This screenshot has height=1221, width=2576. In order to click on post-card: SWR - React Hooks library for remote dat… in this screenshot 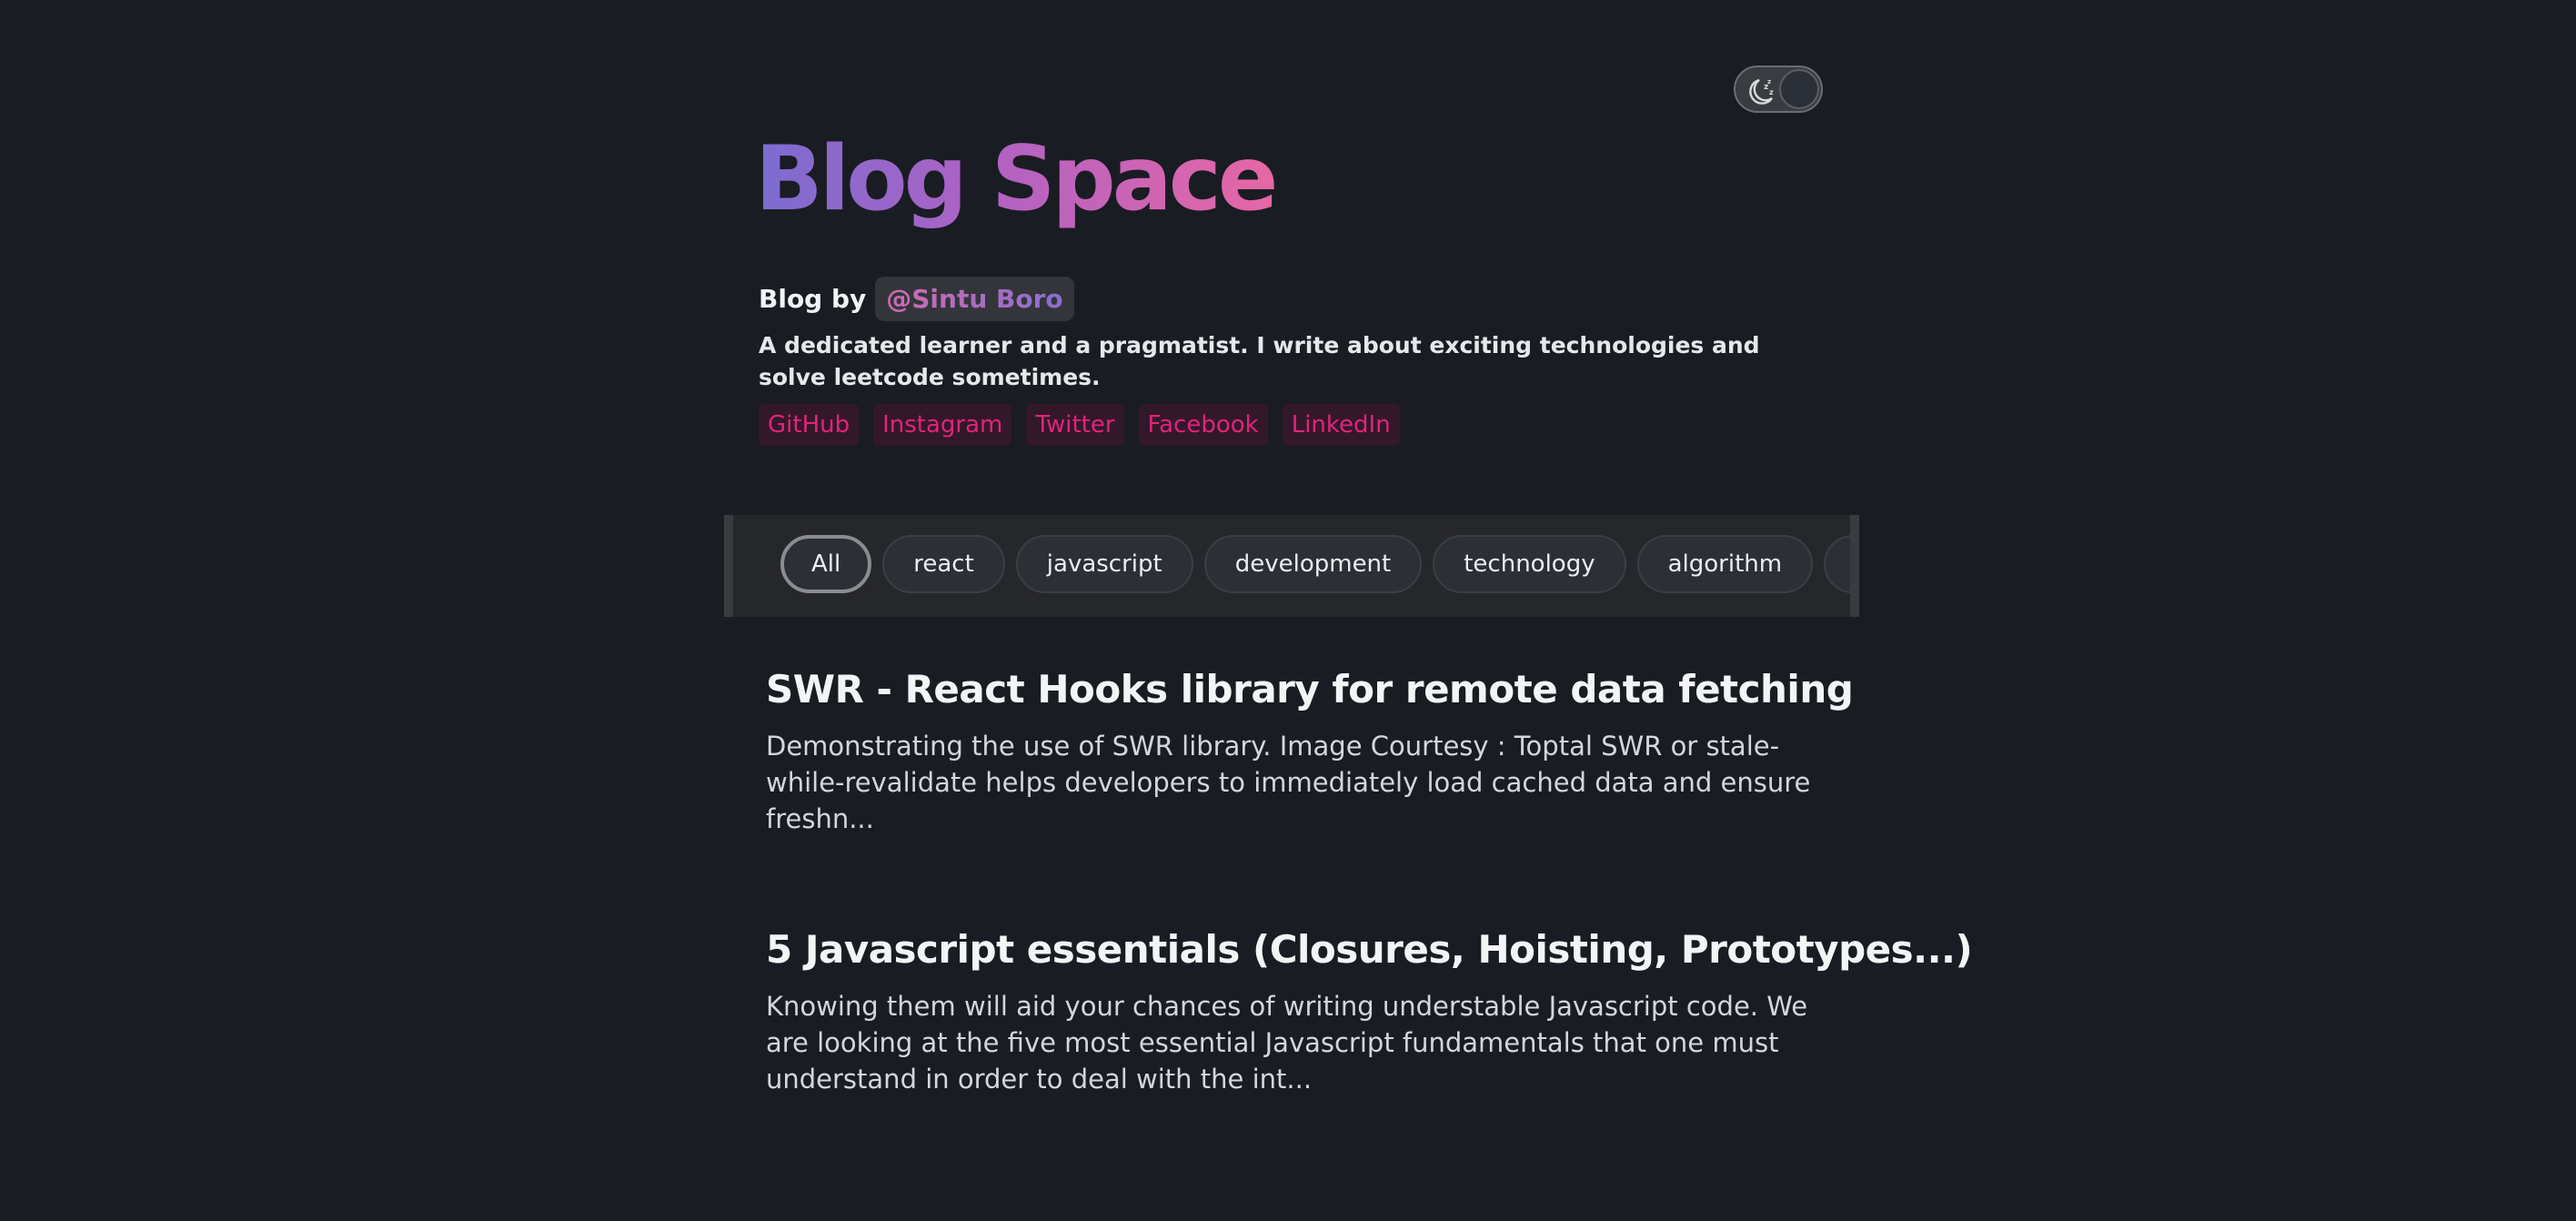, I will do `click(1310, 751)`.